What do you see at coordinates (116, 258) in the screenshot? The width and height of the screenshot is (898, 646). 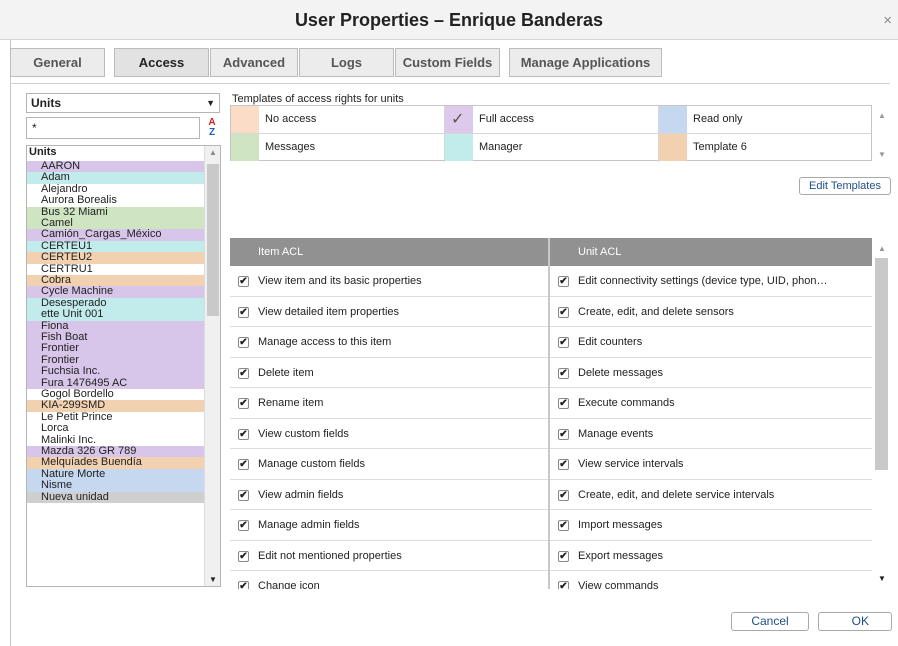 I see `unit-list-item: CERTEU2` at bounding box center [116, 258].